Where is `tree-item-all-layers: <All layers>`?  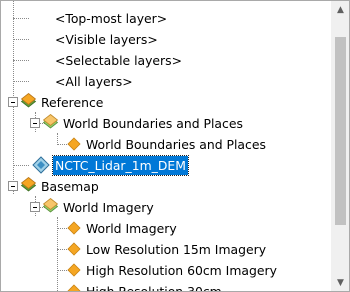 tree-item-all-layers: <All layers> is located at coordinates (94, 81).